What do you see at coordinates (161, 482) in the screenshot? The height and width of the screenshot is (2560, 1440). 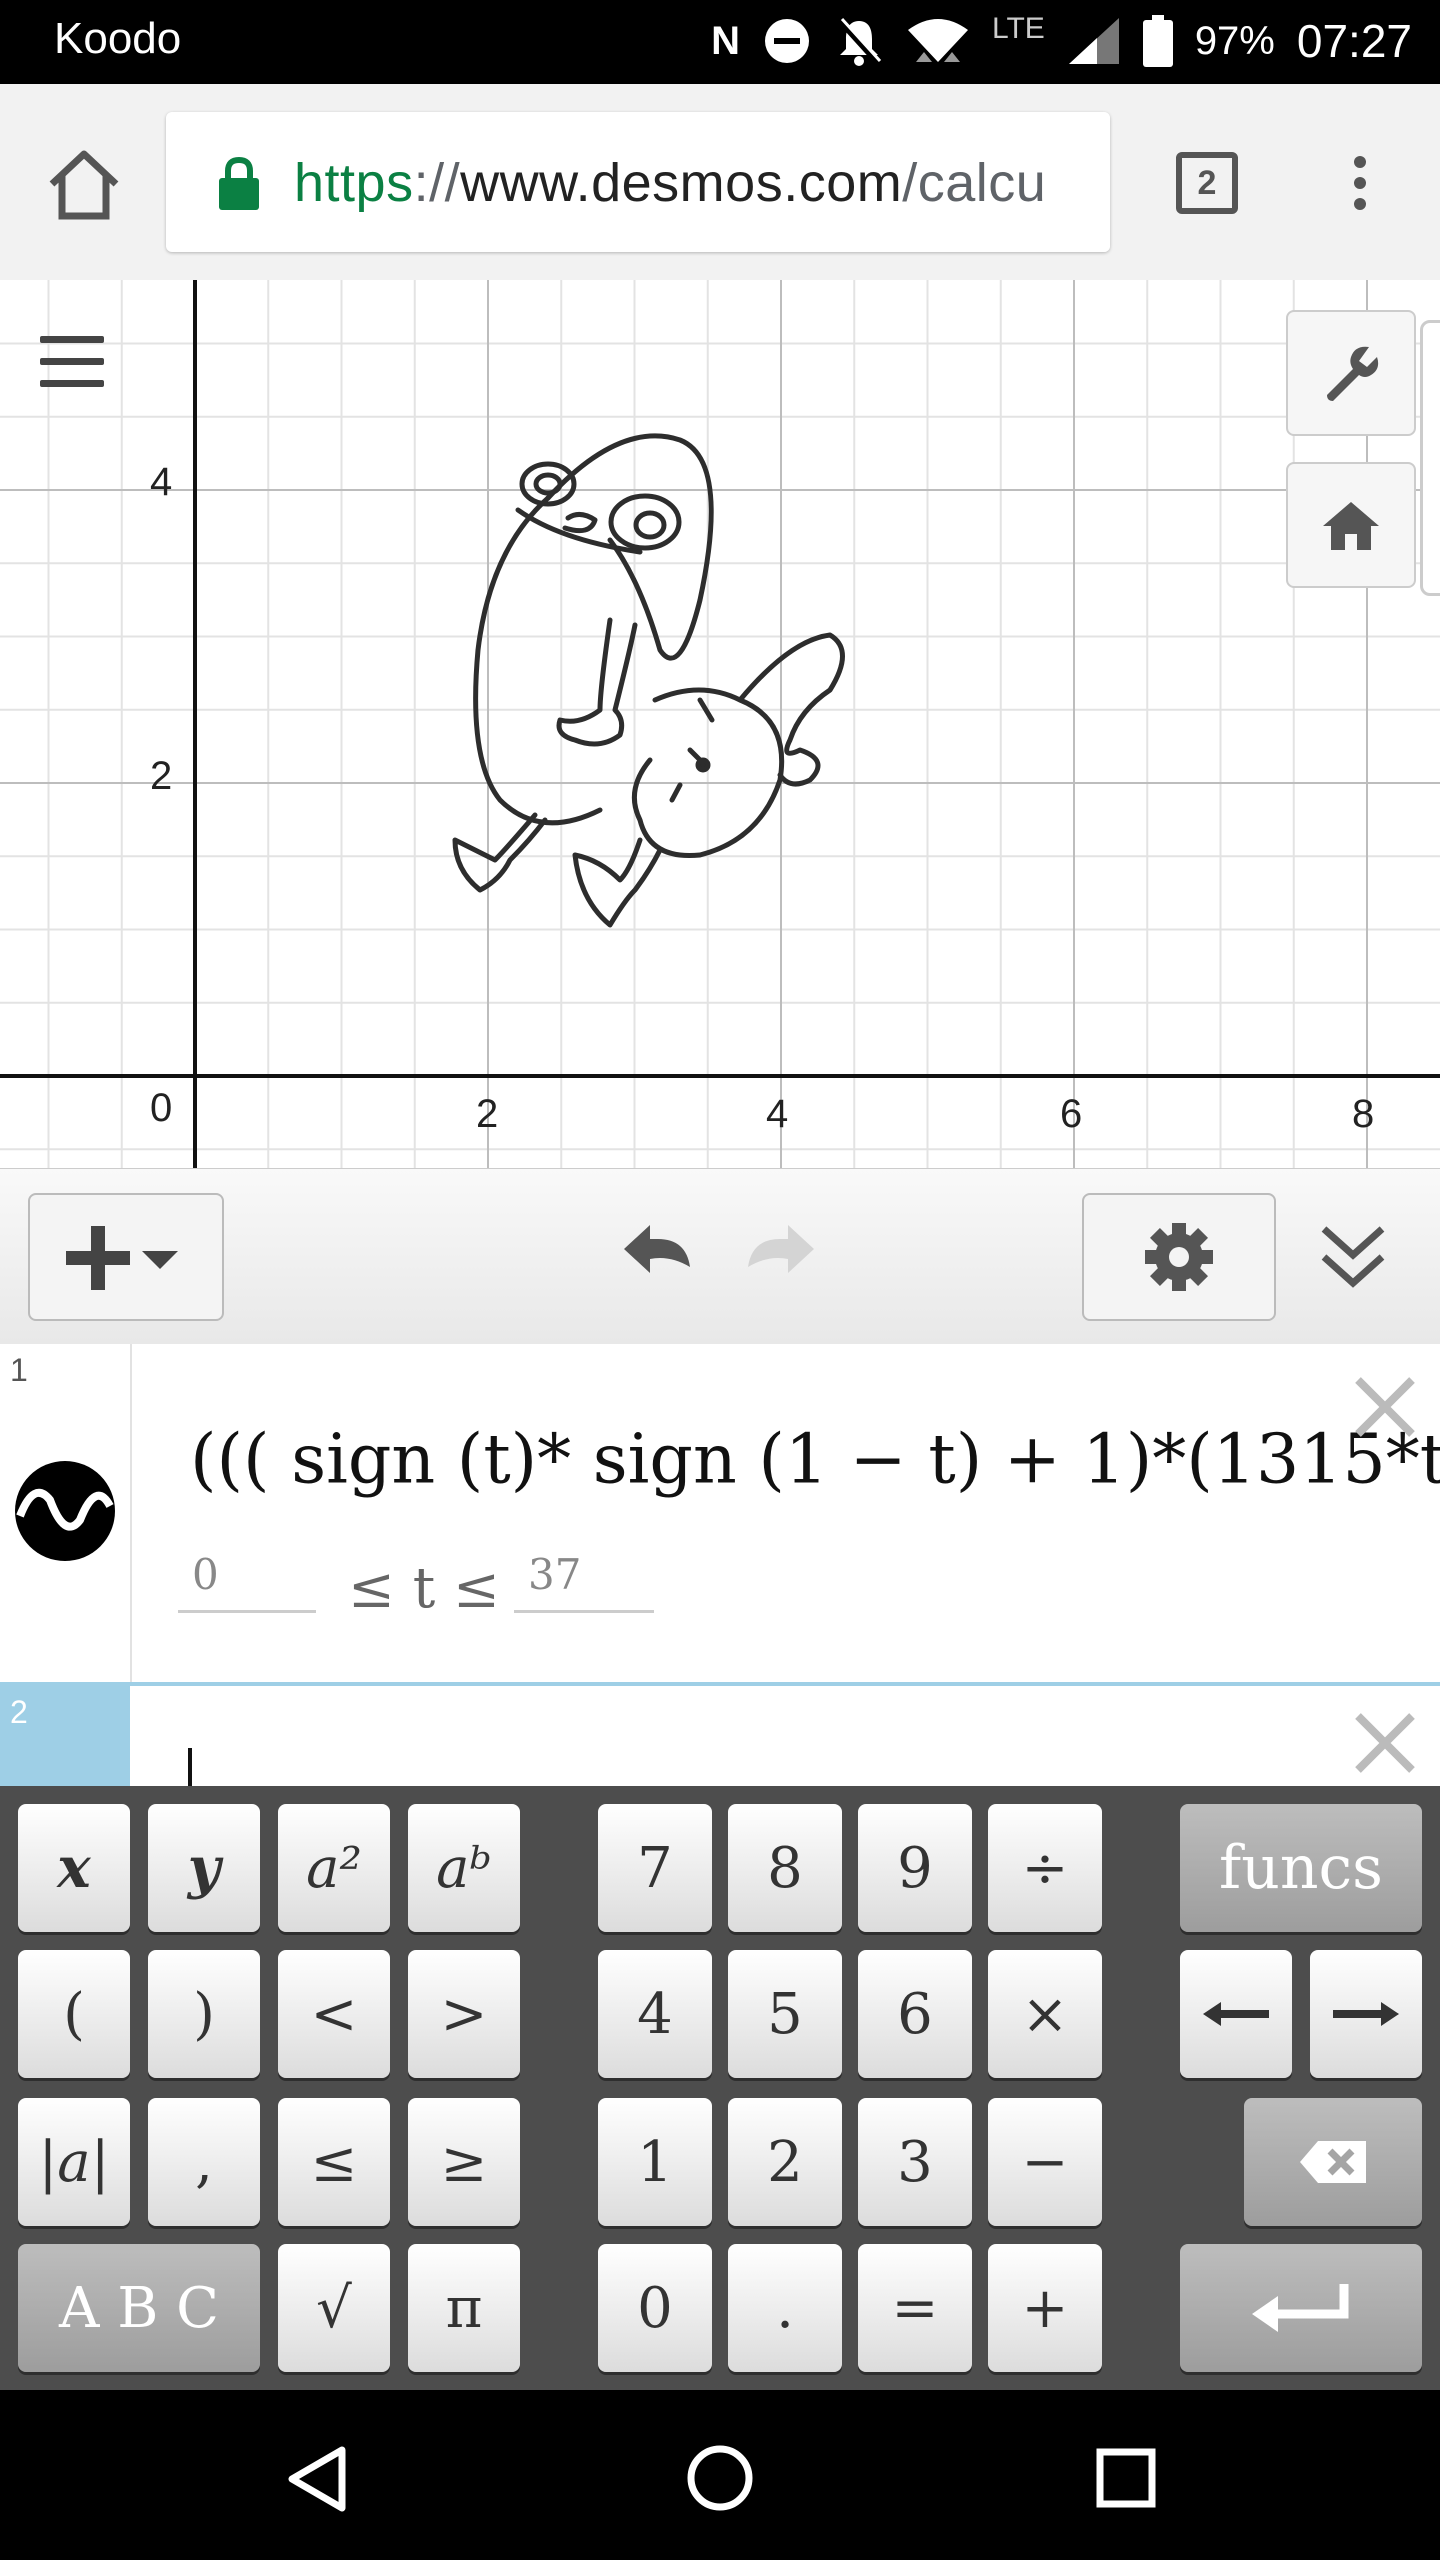 I see `y-tick-label: 4` at bounding box center [161, 482].